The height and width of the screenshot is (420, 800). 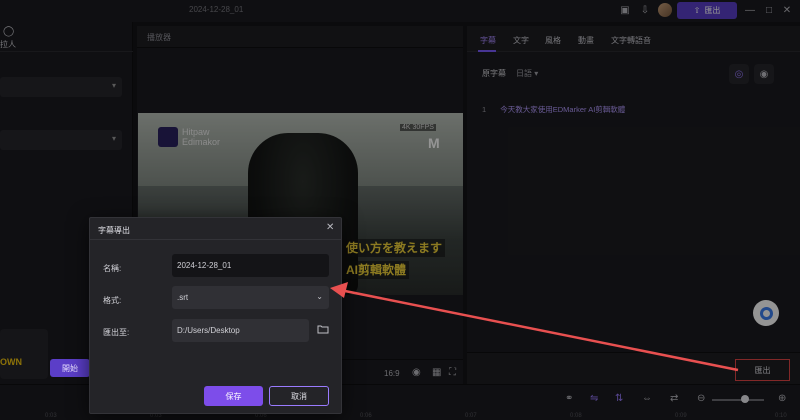 I want to click on folder-icon, so click(x=323, y=329).